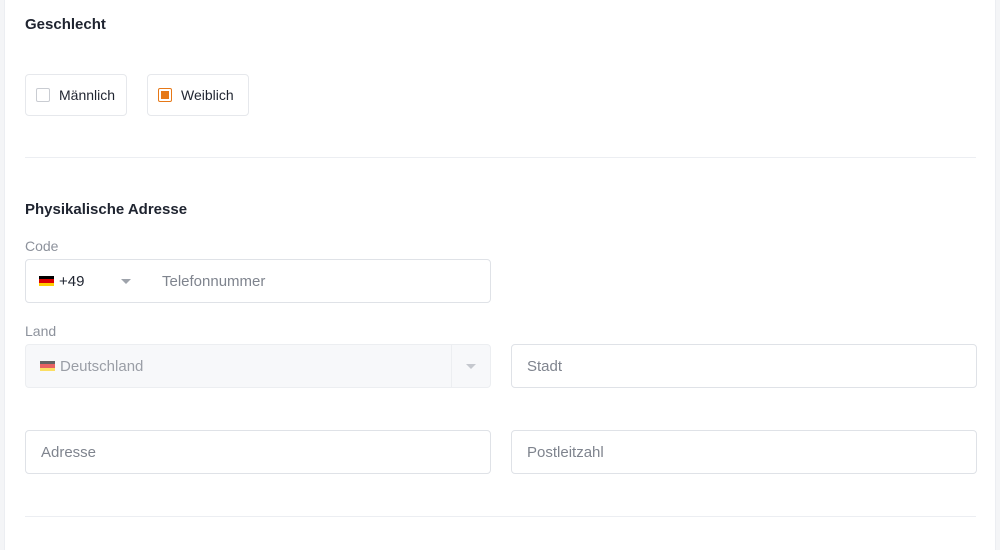 The height and width of the screenshot is (550, 1000). Describe the element at coordinates (537, 366) in the screenshot. I see `city-input: Stadt` at that location.